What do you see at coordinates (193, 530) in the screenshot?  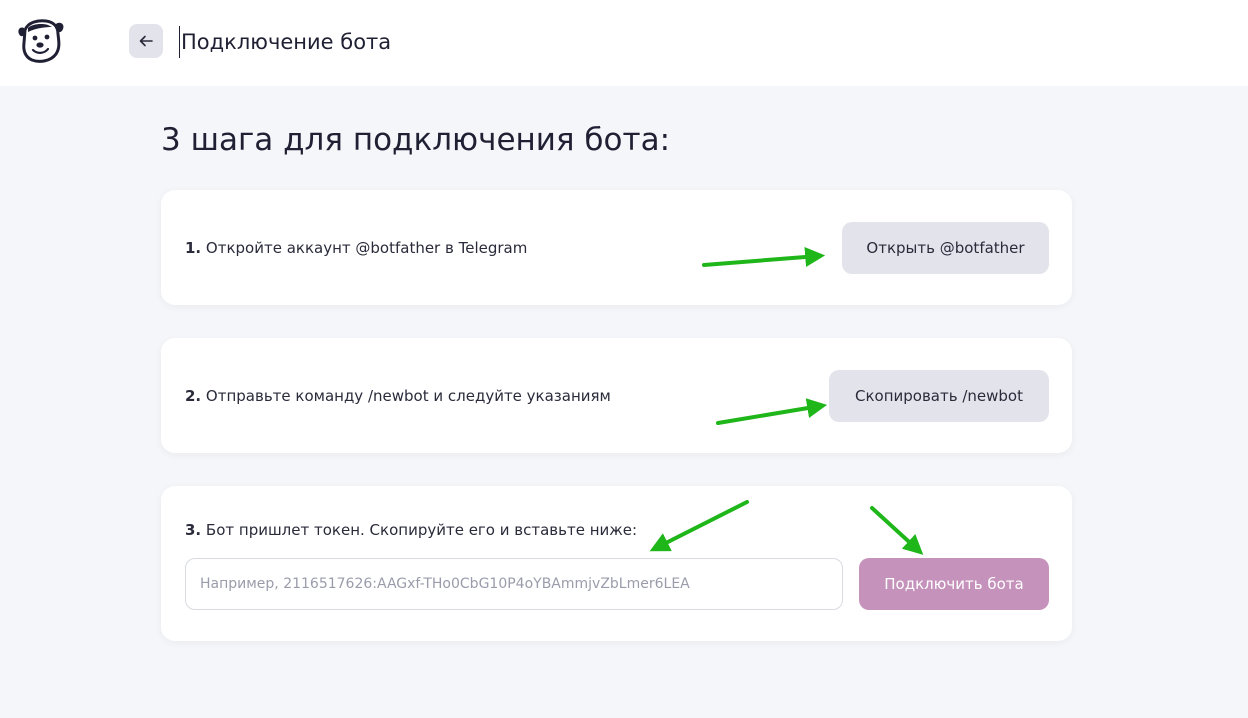 I see `step-3-number: 3.` at bounding box center [193, 530].